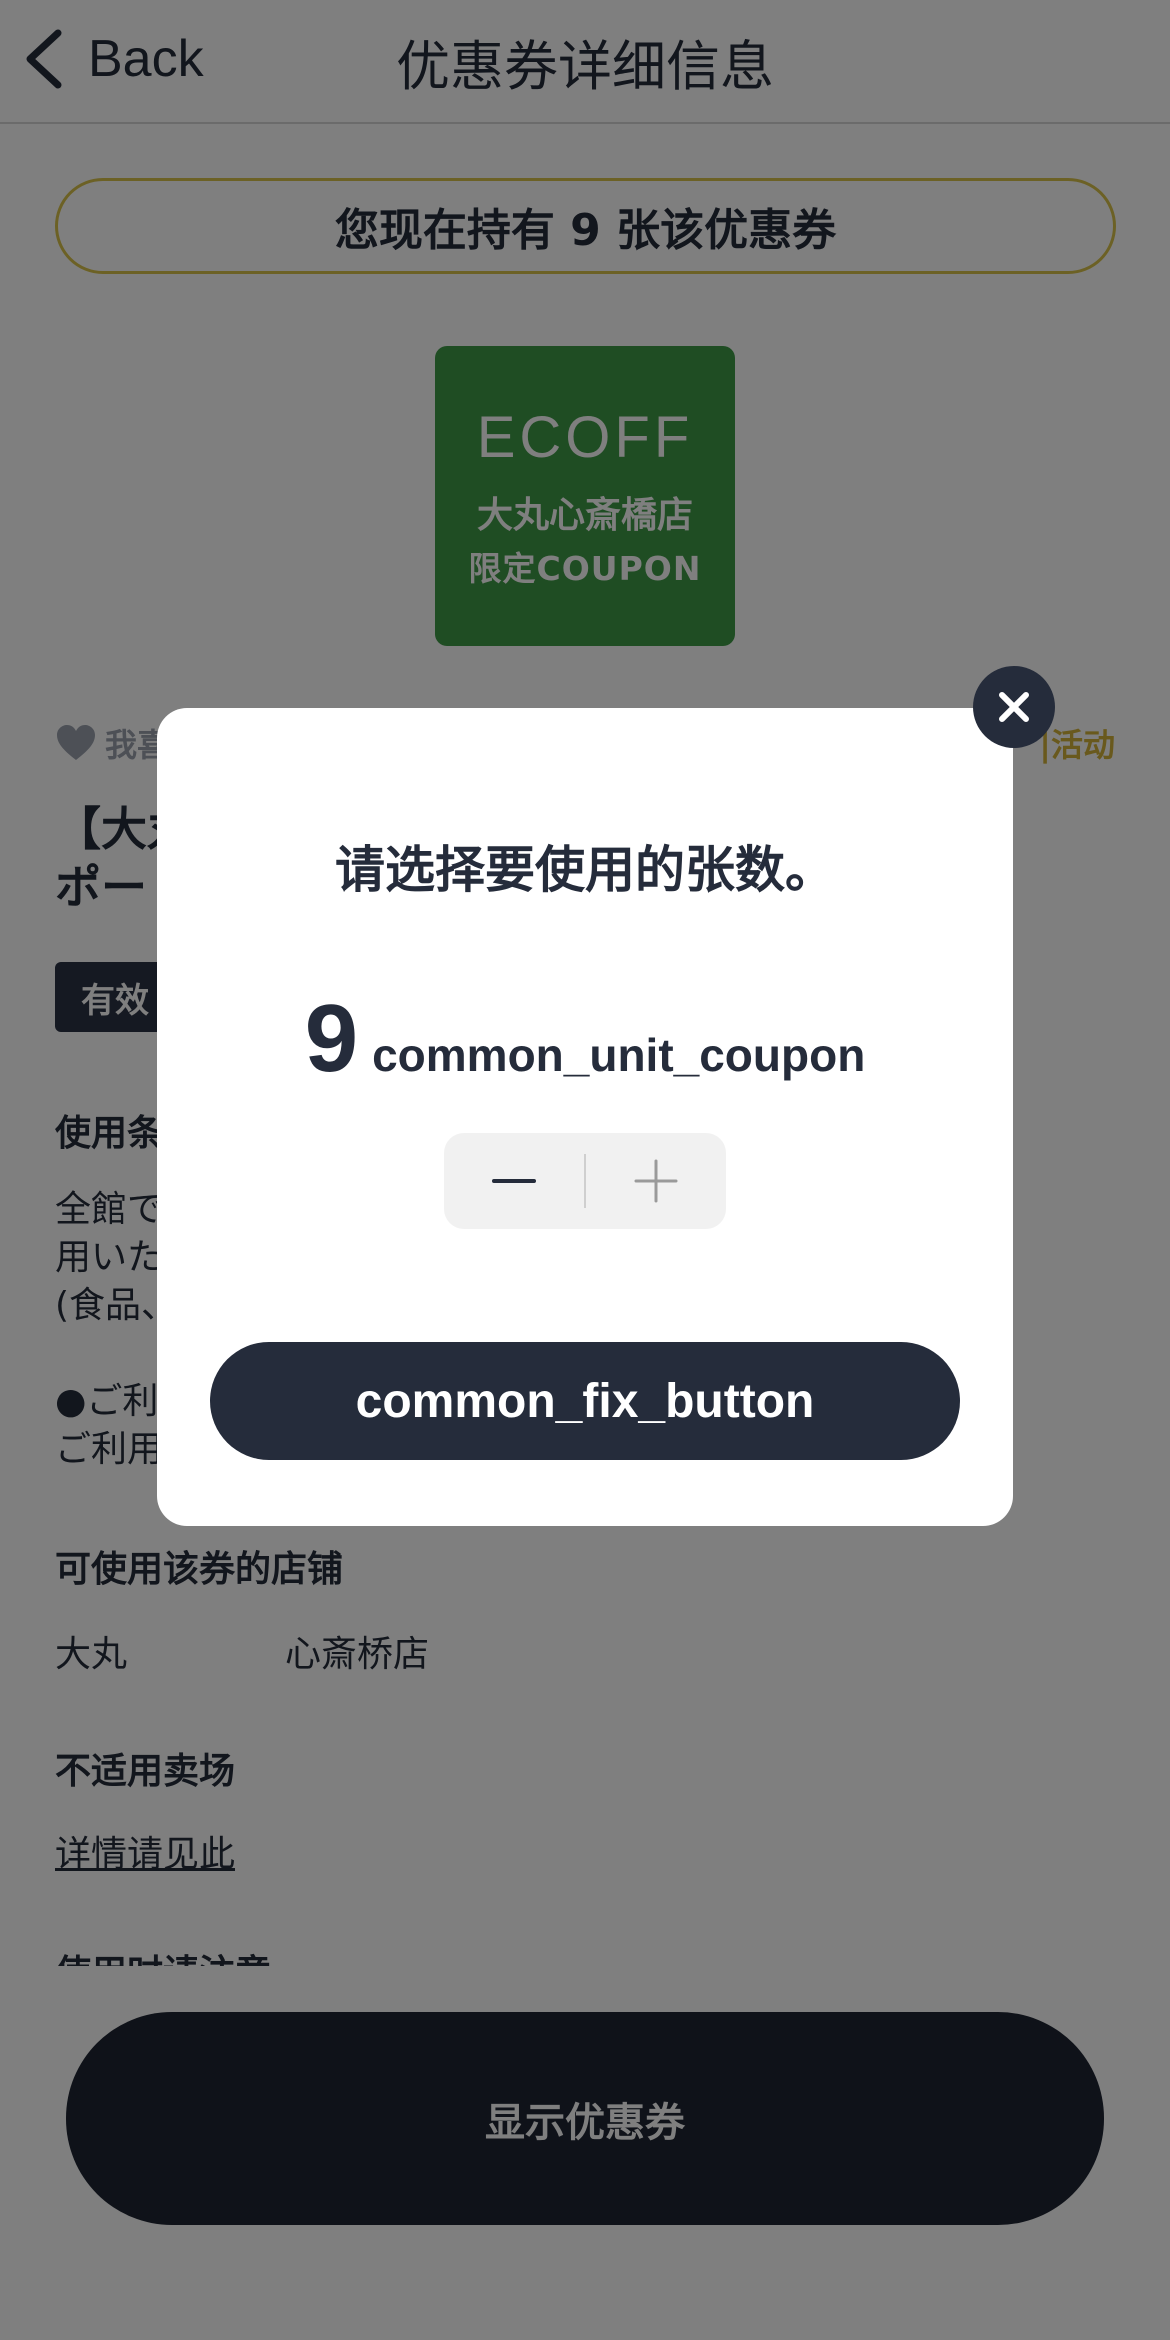 This screenshot has height=2340, width=1170. What do you see at coordinates (585, 870) in the screenshot?
I see `modal-title: 请选择要使用的张数。` at bounding box center [585, 870].